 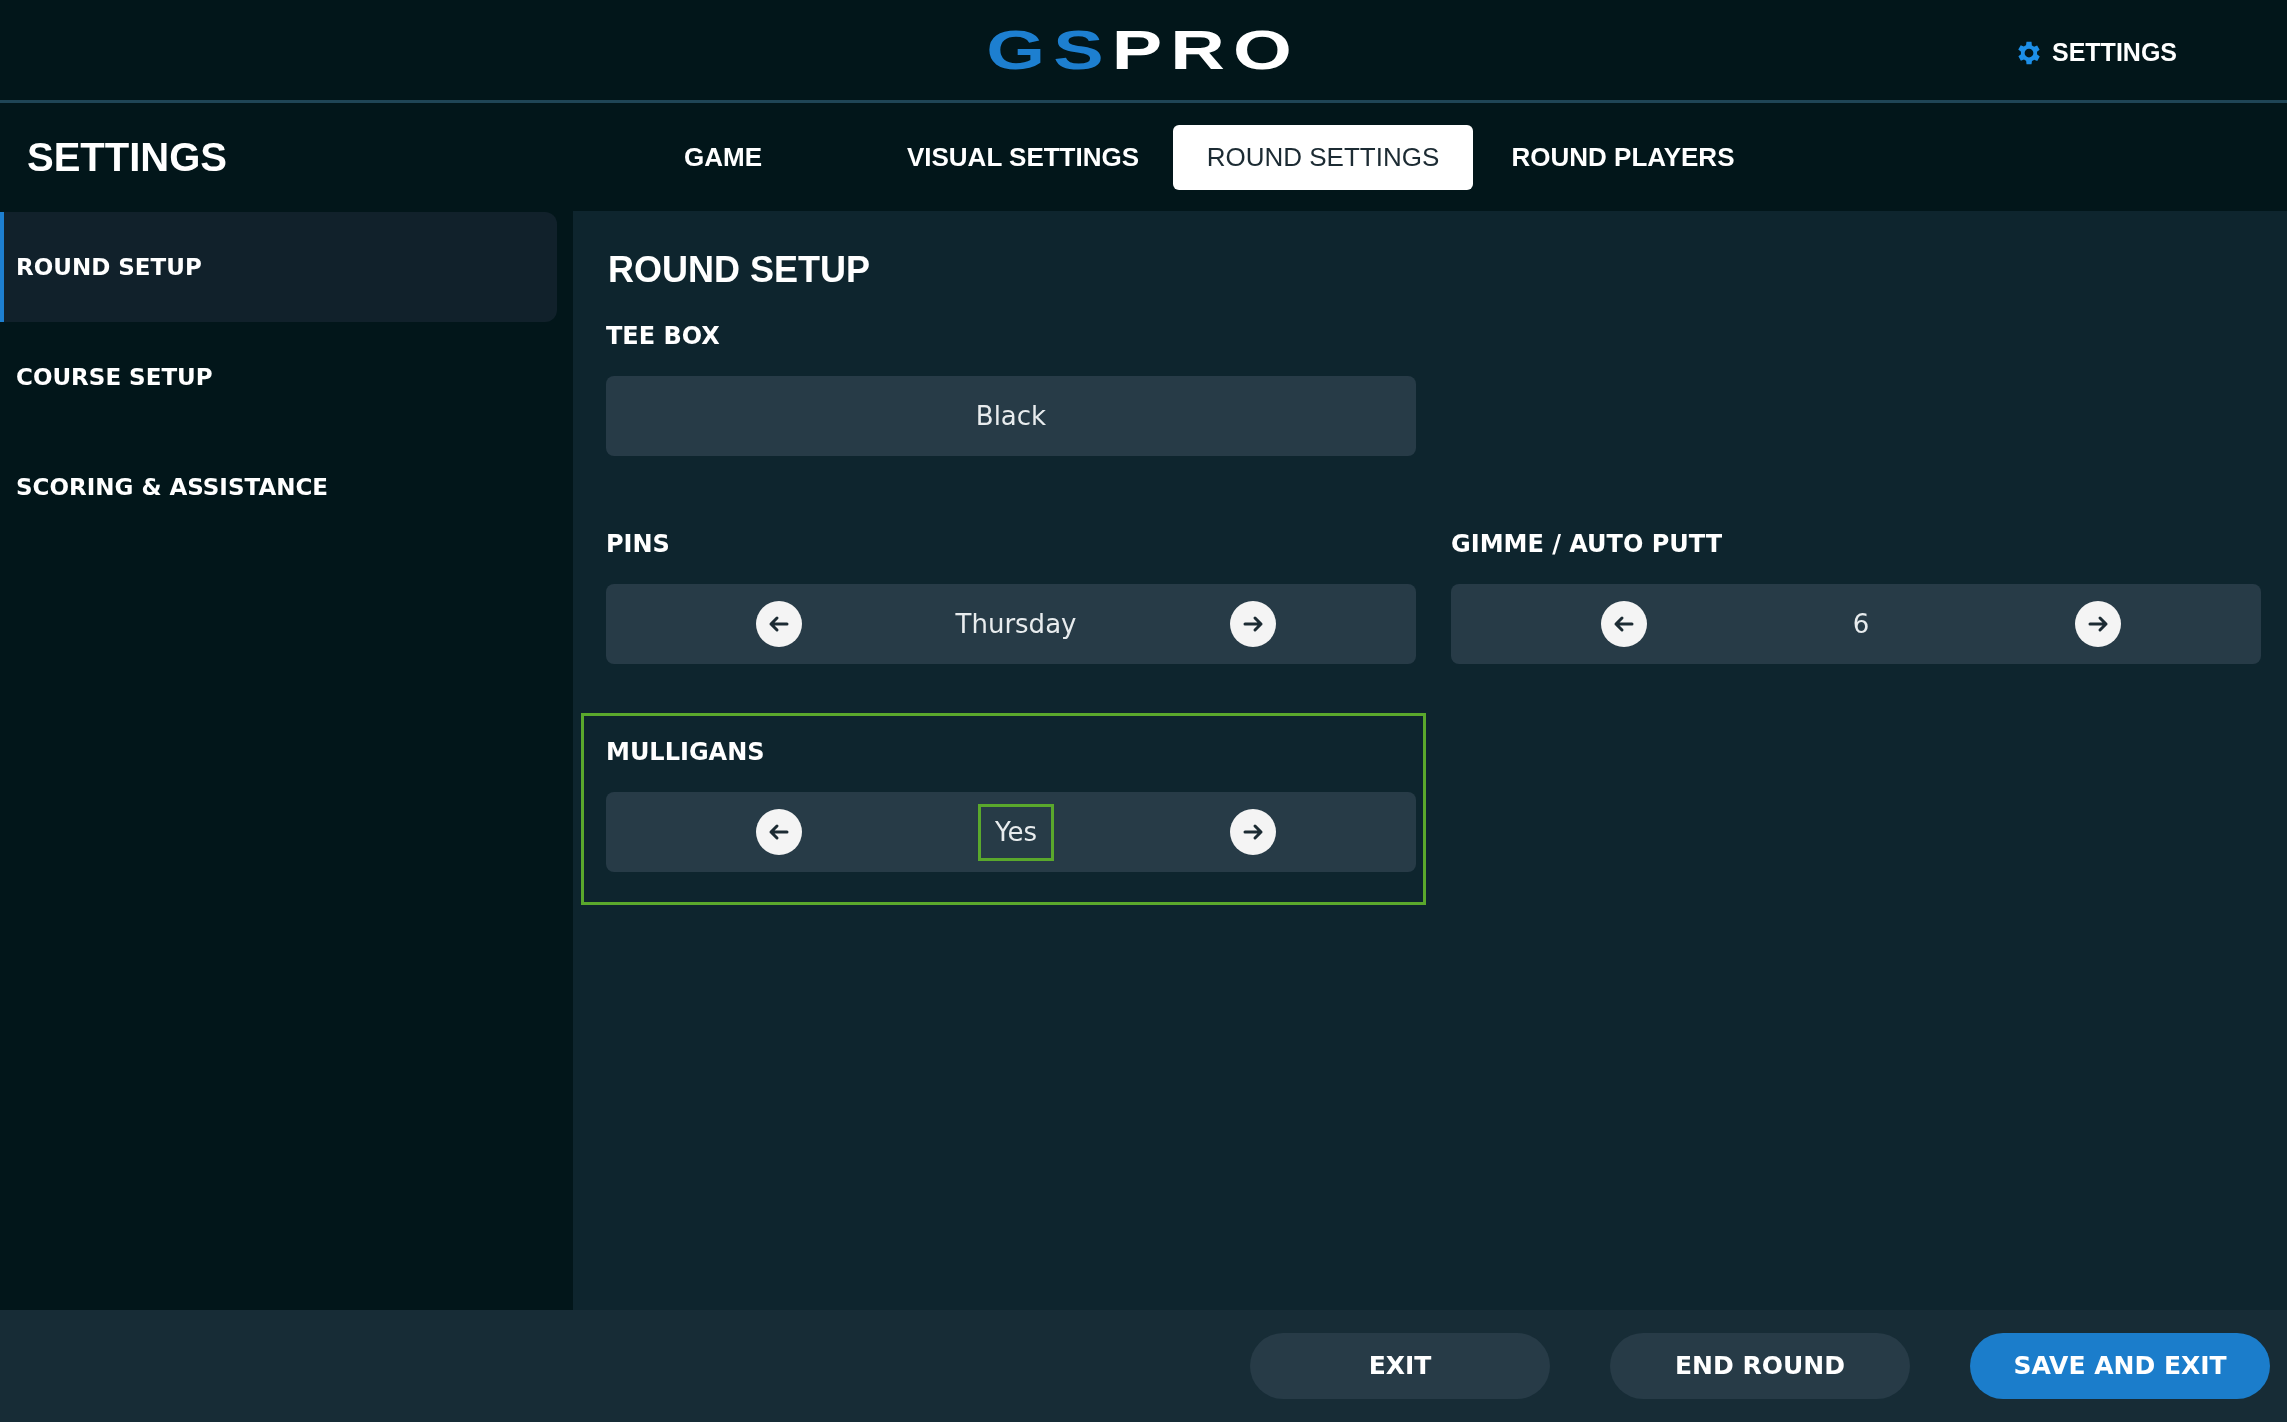 I want to click on tab: ROUND SETTINGS, so click(x=1323, y=157).